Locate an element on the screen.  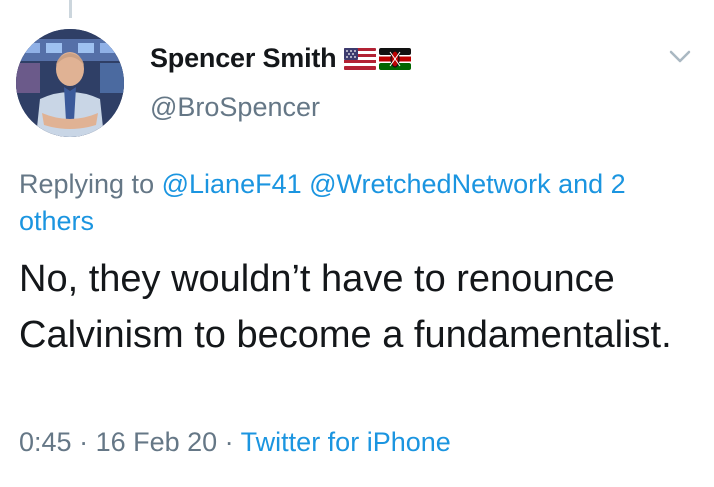
avatar is located at coordinates (70, 83).